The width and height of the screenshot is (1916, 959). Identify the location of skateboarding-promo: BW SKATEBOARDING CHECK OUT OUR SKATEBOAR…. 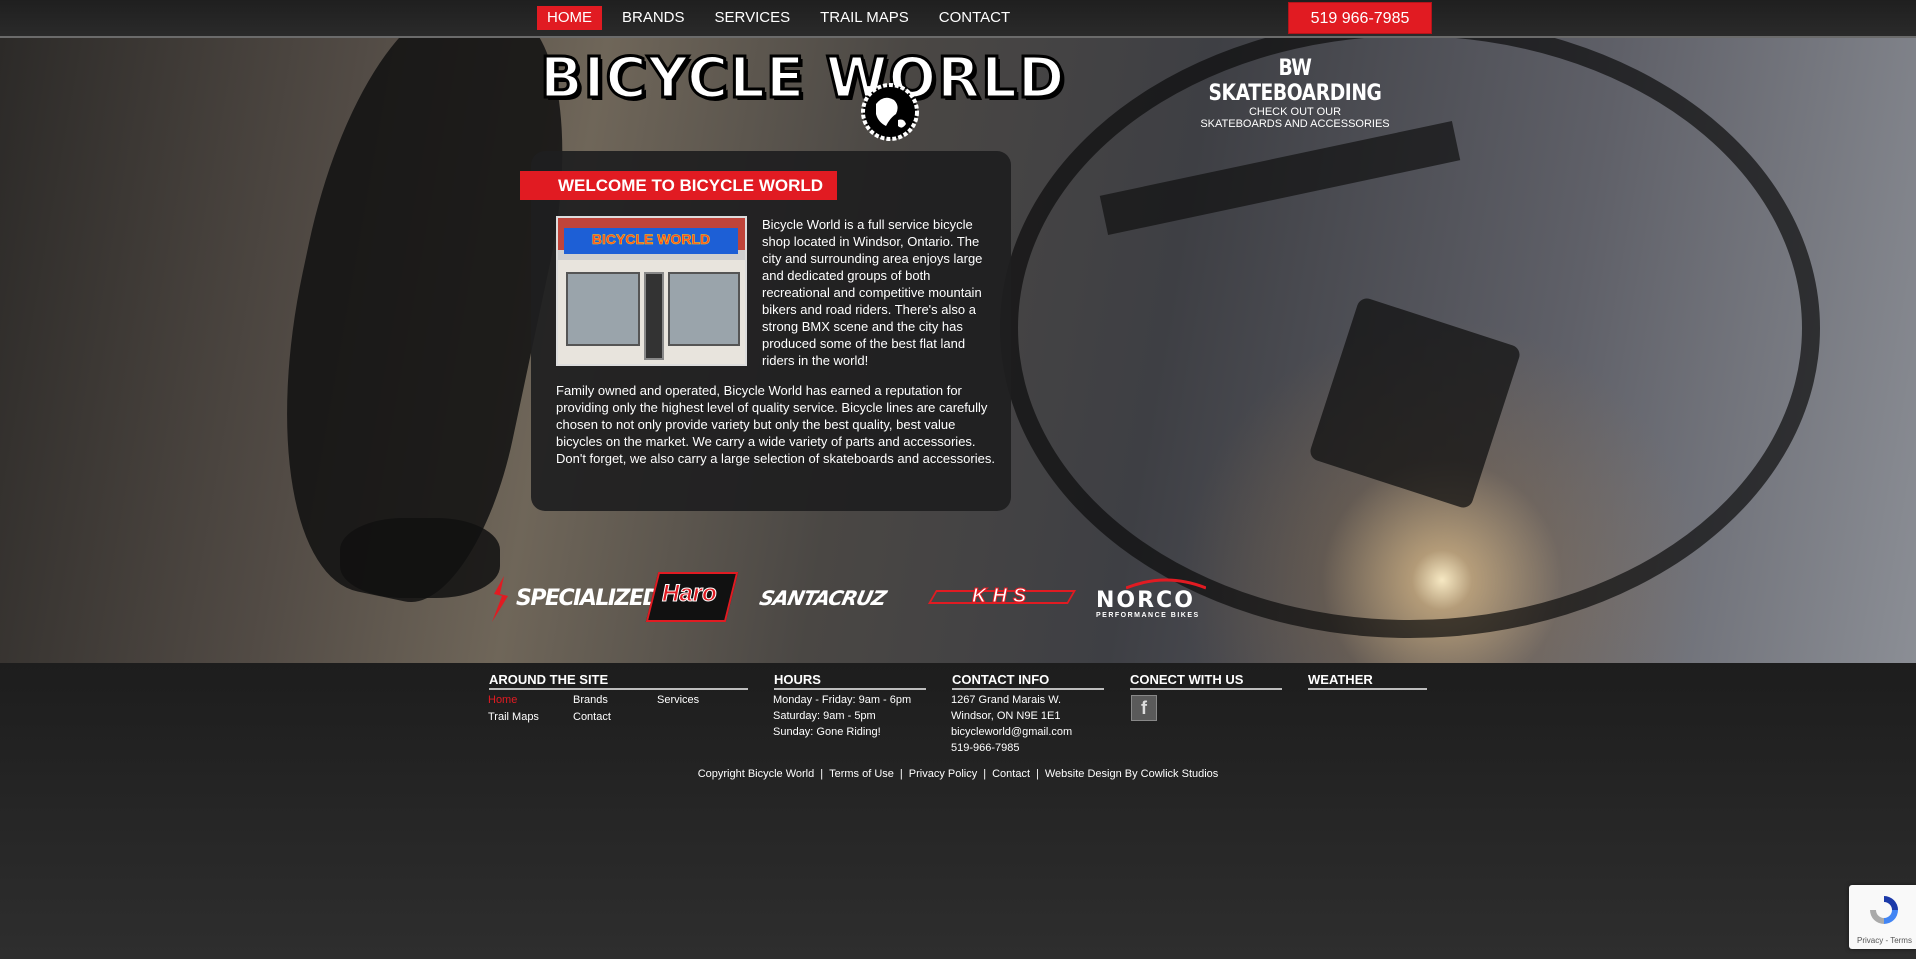
(1295, 93).